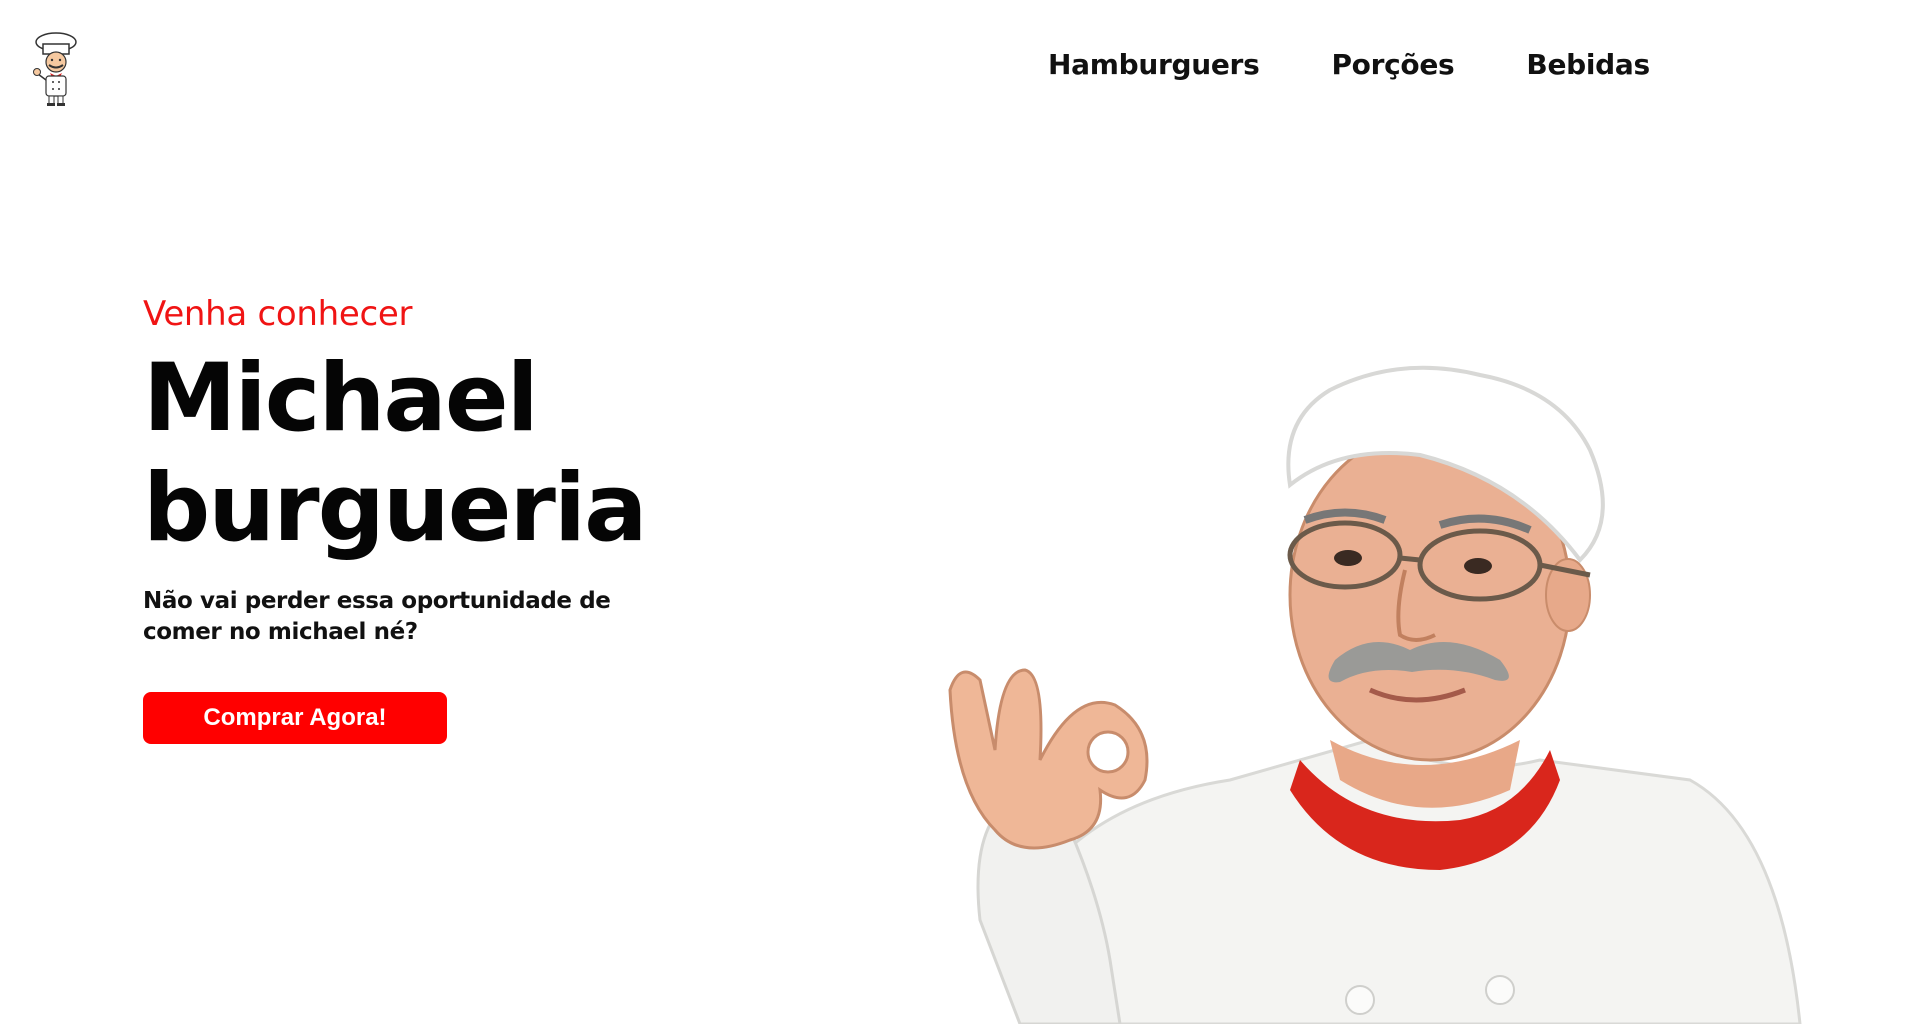 This screenshot has width=1920, height=1024. Describe the element at coordinates (295, 718) in the screenshot. I see `buy-now-button: Comprar Agora!` at that location.